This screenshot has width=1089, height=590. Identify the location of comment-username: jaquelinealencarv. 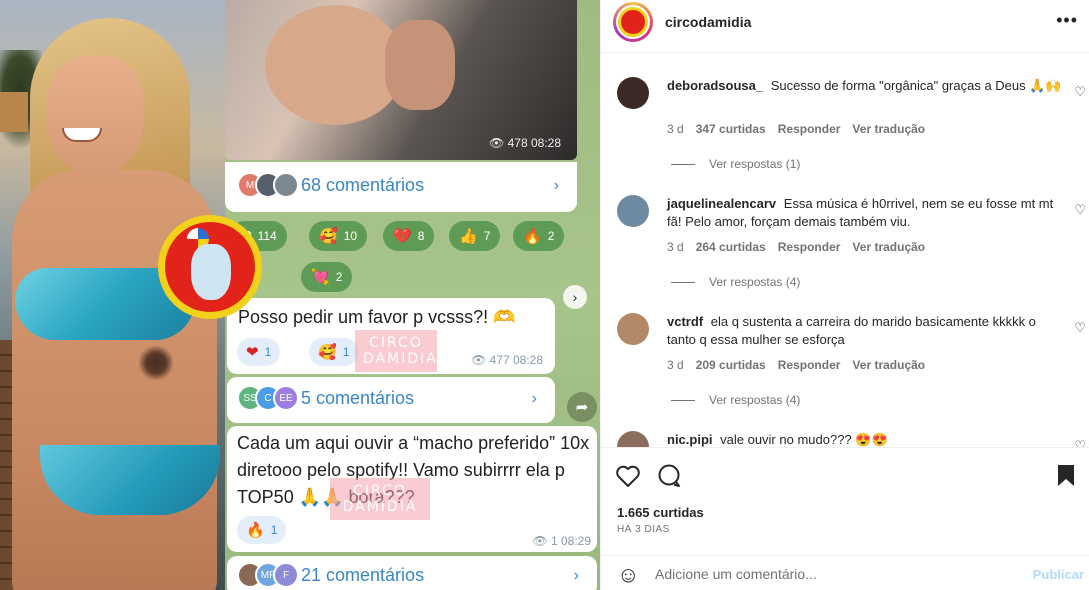
(721, 203).